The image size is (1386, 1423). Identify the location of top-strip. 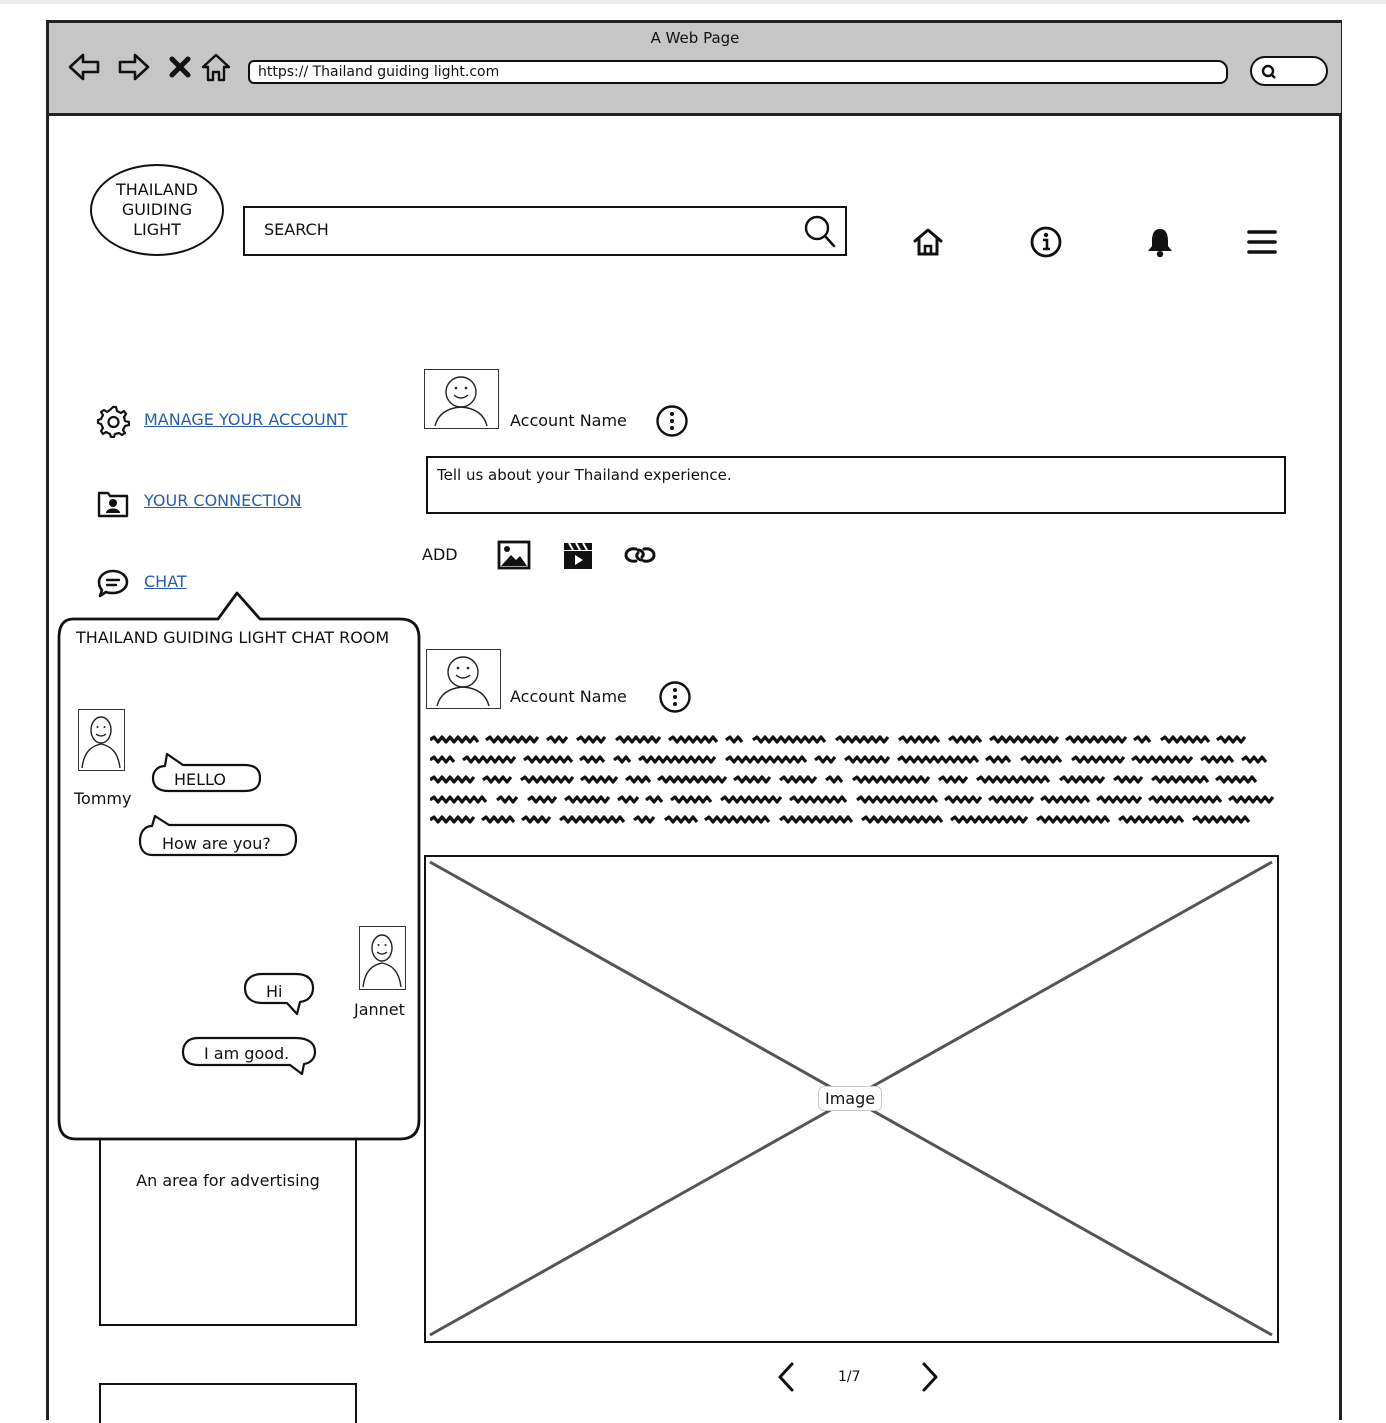
(693, 2).